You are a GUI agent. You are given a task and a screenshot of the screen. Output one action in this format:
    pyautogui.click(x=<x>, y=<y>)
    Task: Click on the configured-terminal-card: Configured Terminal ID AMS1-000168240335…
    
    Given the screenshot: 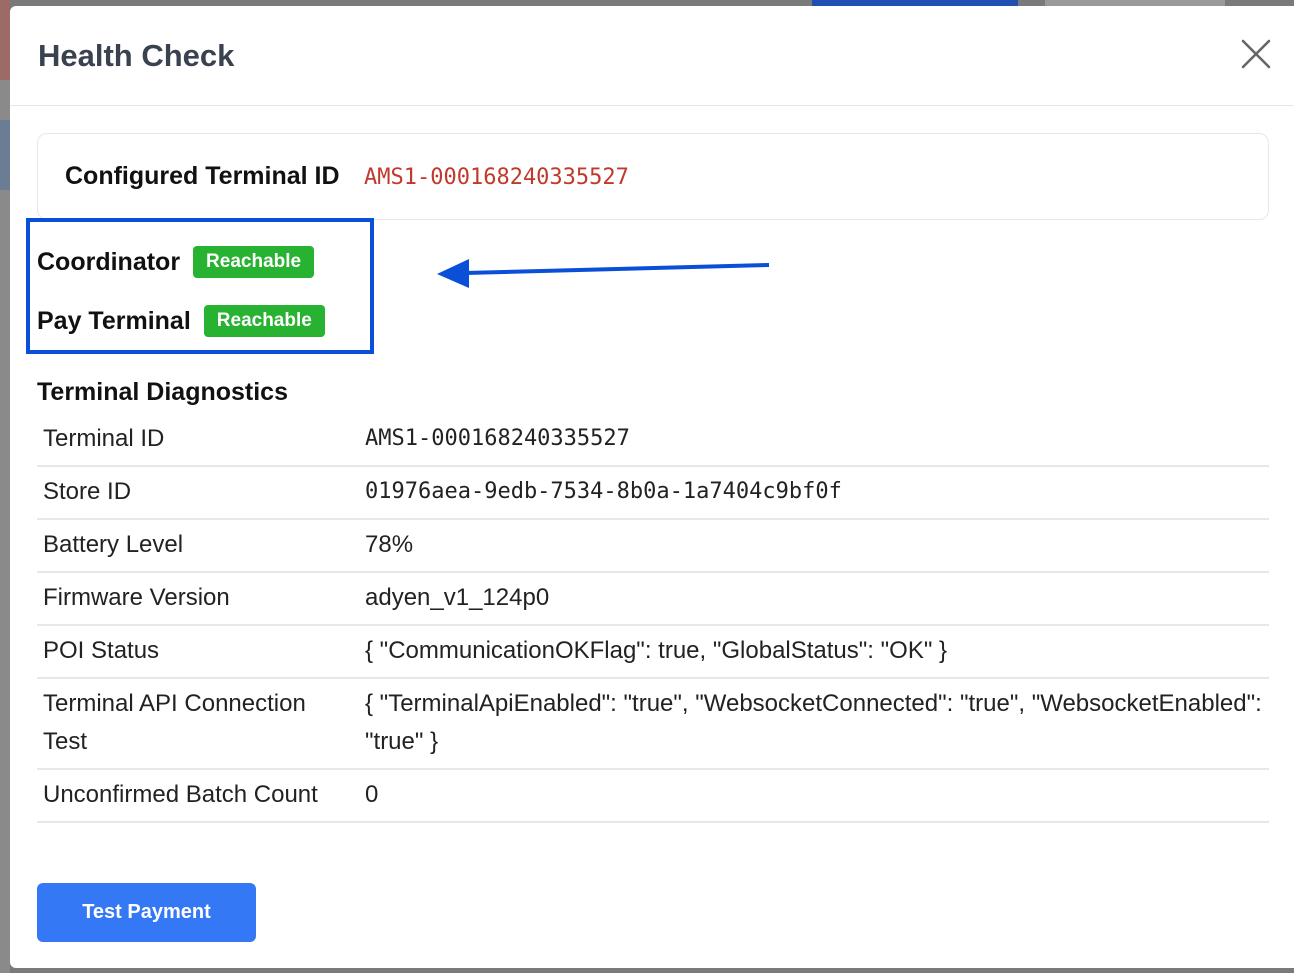 What is the action you would take?
    pyautogui.click(x=653, y=176)
    